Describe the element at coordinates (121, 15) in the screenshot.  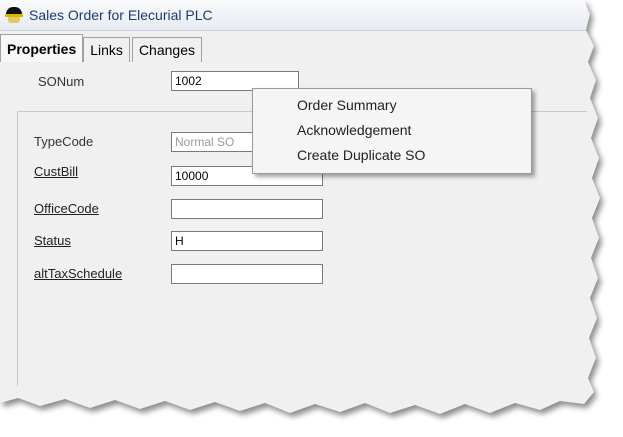
I see `window-title: Sales Order for Elecurial PLC` at that location.